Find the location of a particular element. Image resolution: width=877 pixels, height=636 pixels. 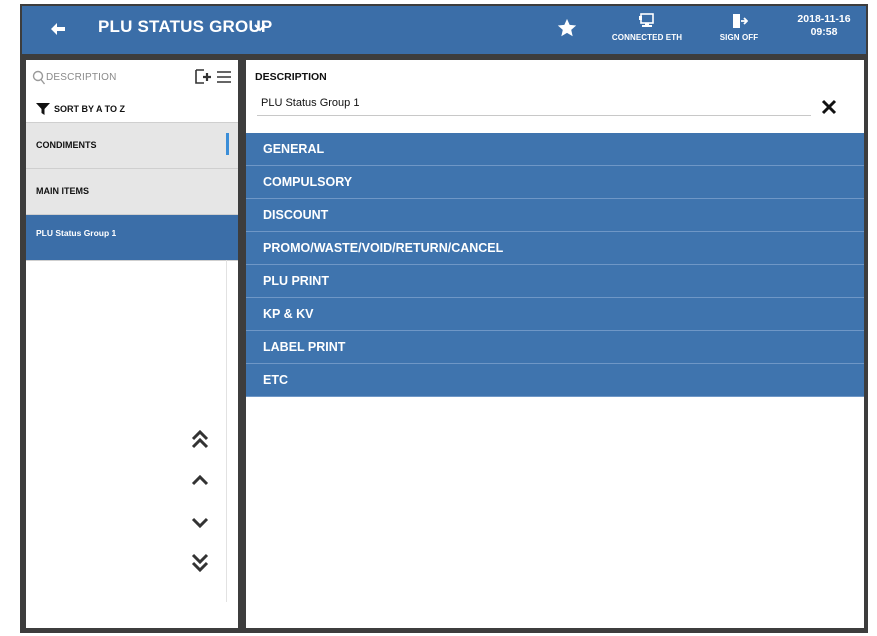

list-item-label: PLU Status Group 1 is located at coordinates (76, 233).